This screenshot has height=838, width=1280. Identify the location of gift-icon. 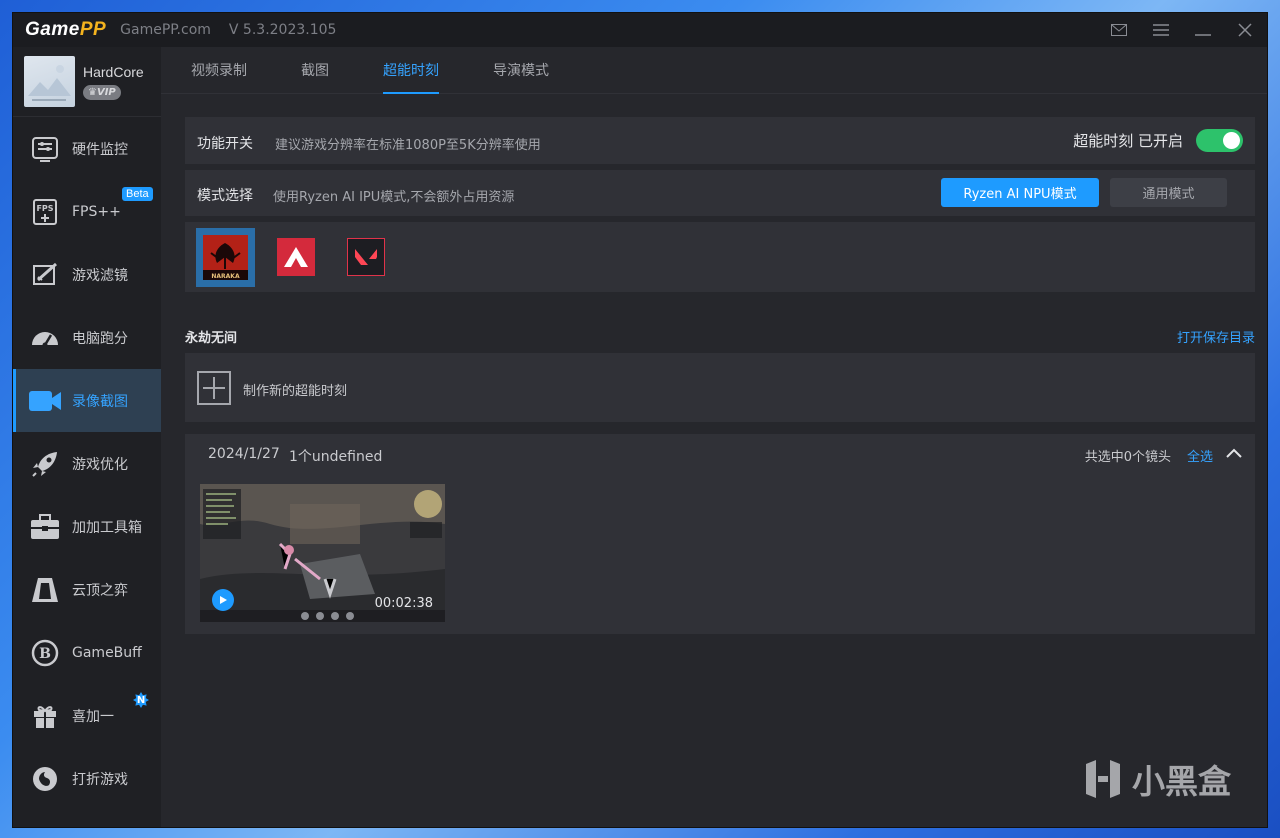
(45, 716).